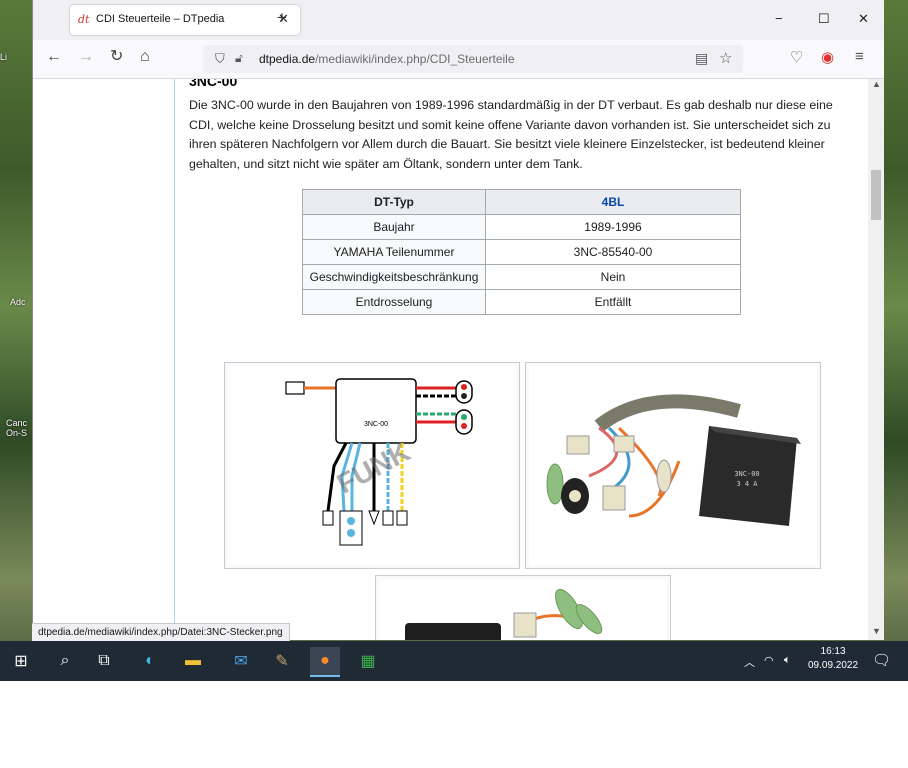  What do you see at coordinates (104, 661) in the screenshot?
I see `task-view-icon: ⧉` at bounding box center [104, 661].